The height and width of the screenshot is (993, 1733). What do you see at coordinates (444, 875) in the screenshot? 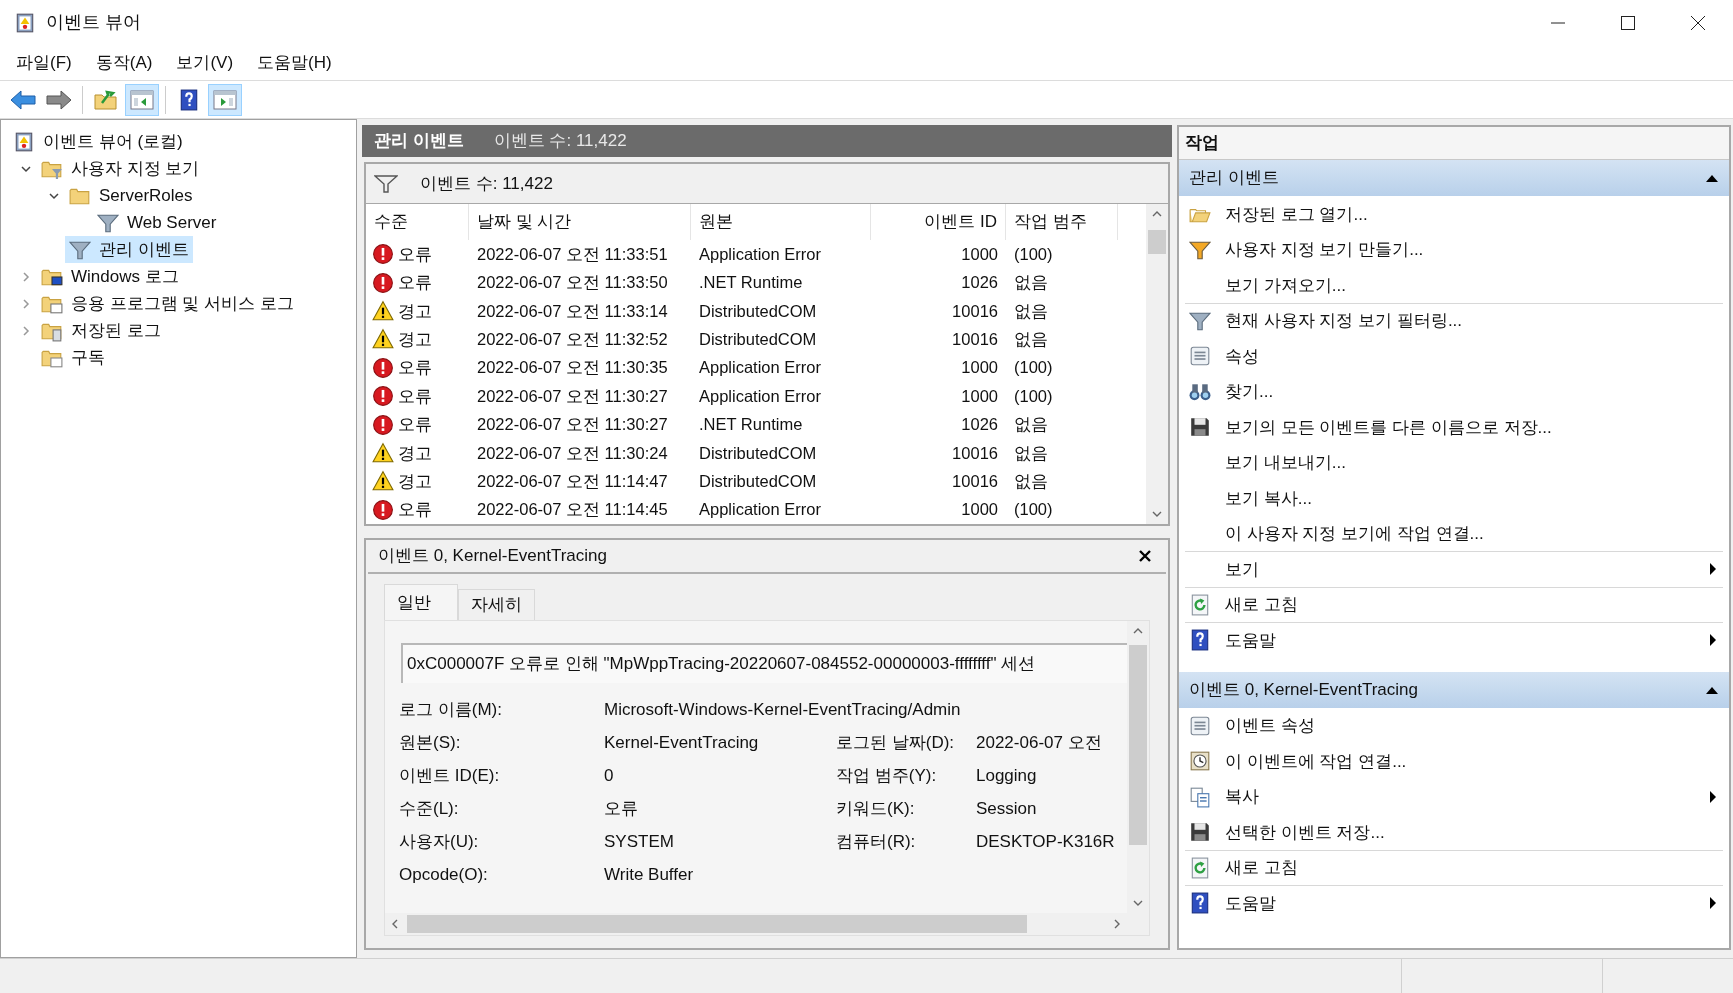
I see `field-label: Opcode(O):` at bounding box center [444, 875].